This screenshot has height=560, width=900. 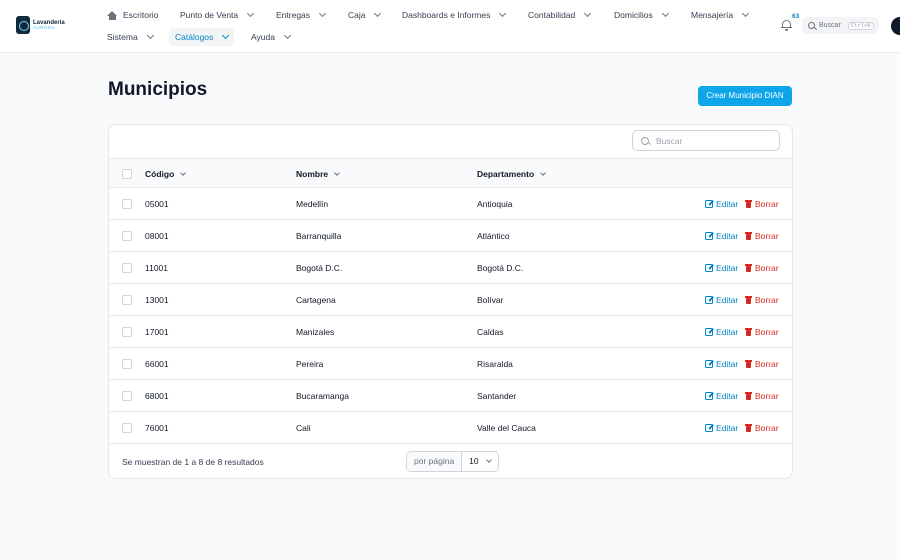 I want to click on table-row: 17001 Manizales Caldas Editar Borrar, so click(x=450, y=332).